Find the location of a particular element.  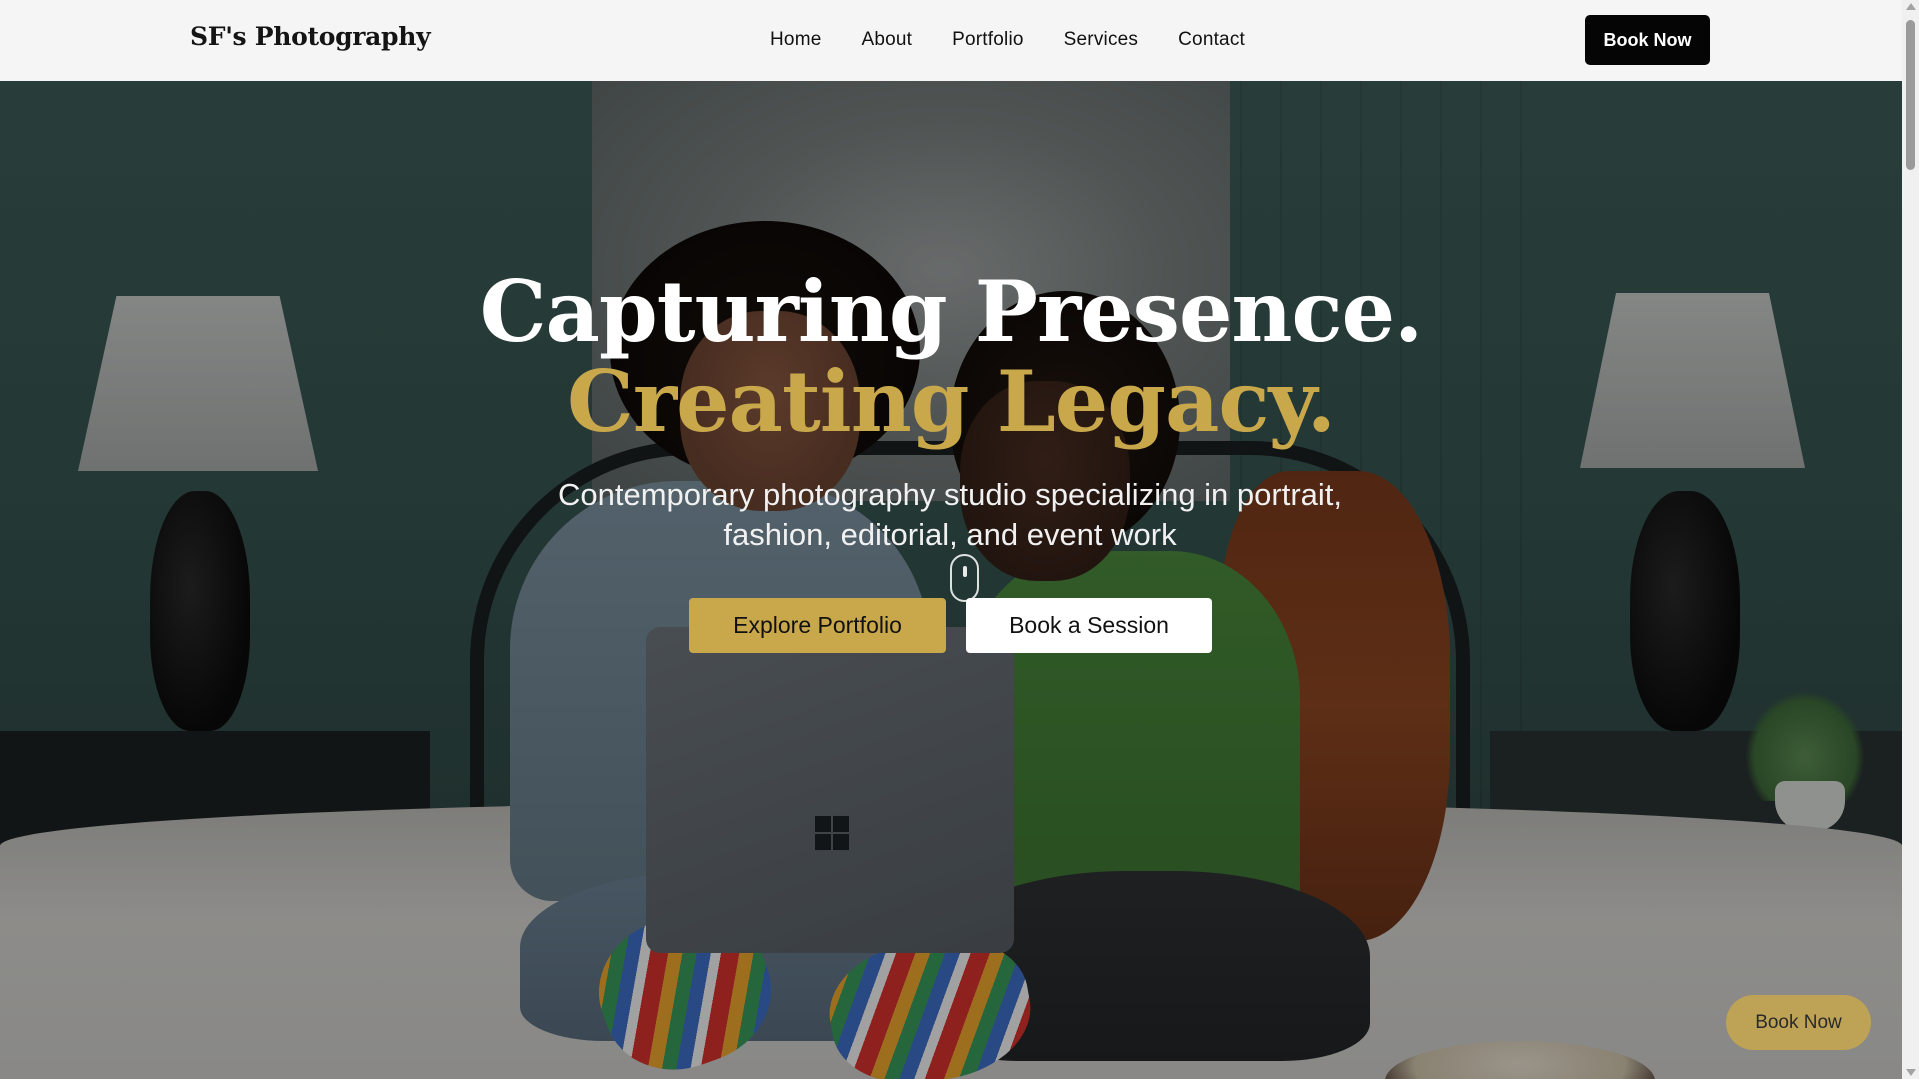

nav-portfolio: Portfolio is located at coordinates (988, 40).